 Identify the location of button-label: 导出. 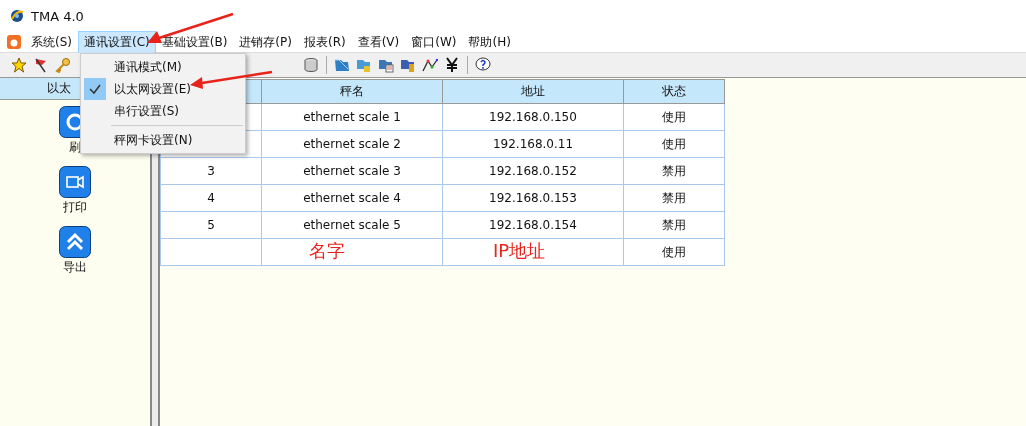
(75, 267).